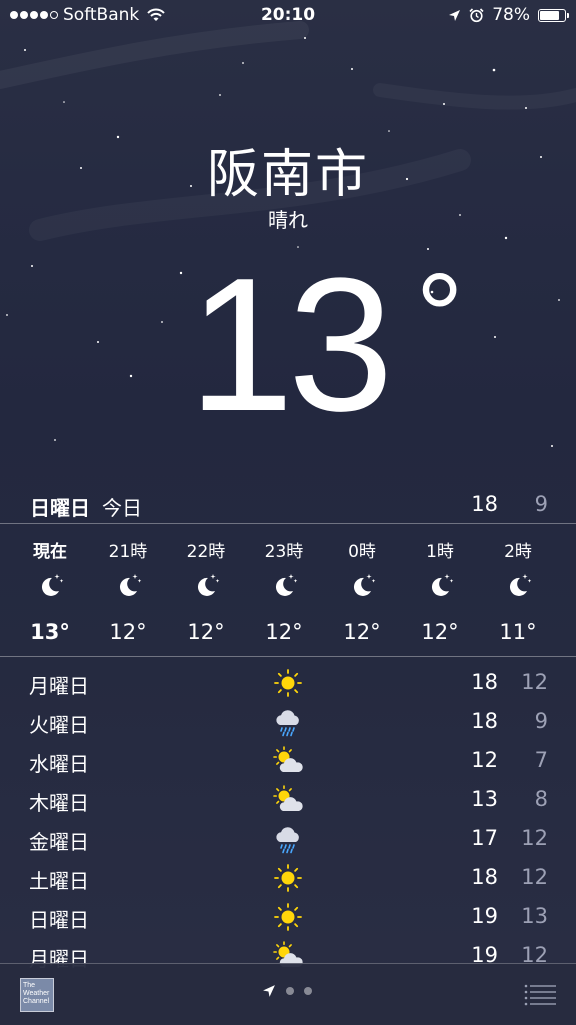  I want to click on status-bar-right: 78%, so click(508, 15).